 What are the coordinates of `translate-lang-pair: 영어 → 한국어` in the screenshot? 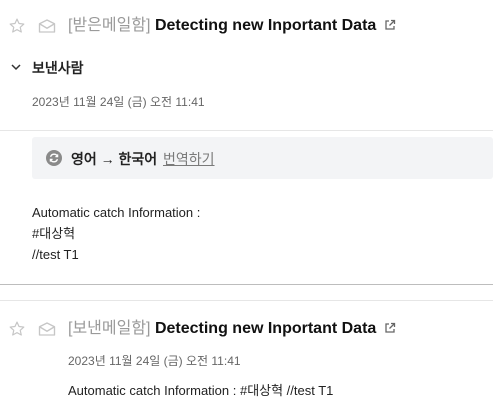 It's located at (114, 159).